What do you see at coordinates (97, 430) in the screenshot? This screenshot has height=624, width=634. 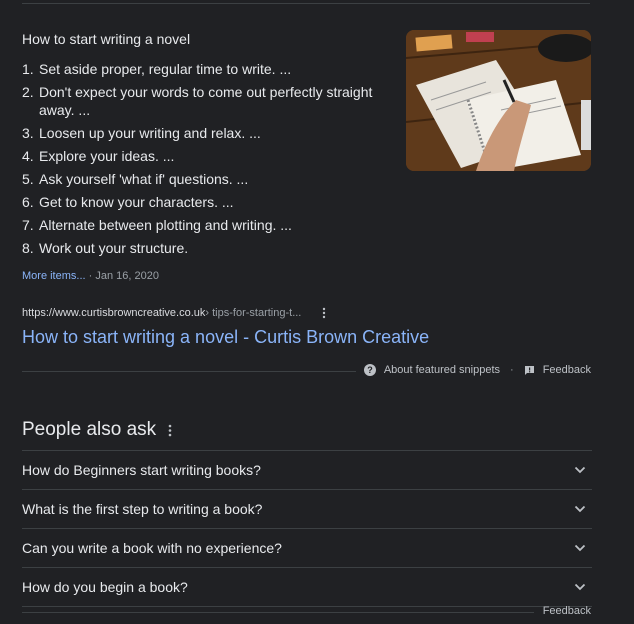 I see `people-also-ask-heading: People also ask` at bounding box center [97, 430].